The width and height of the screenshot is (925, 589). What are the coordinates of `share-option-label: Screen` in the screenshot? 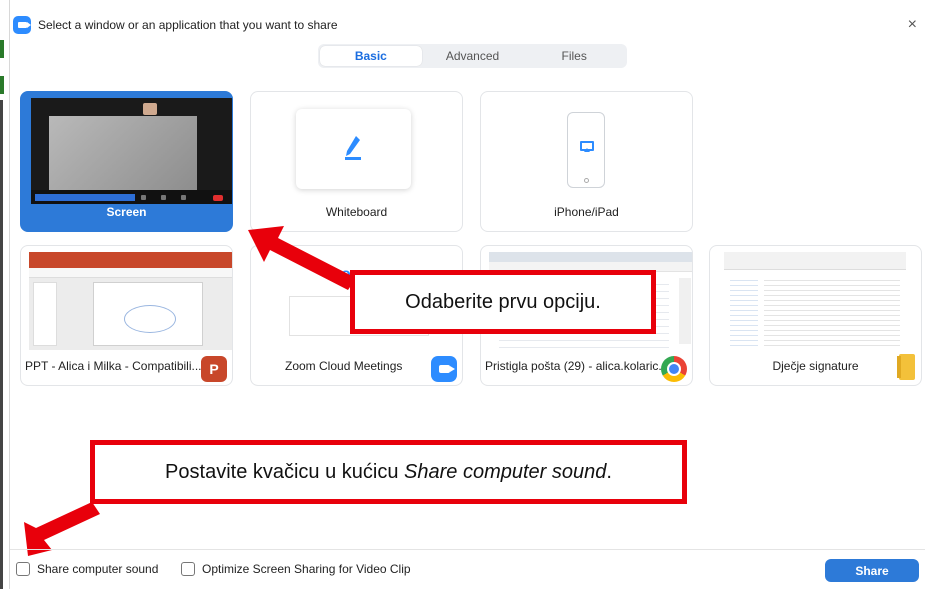 It's located at (126, 212).